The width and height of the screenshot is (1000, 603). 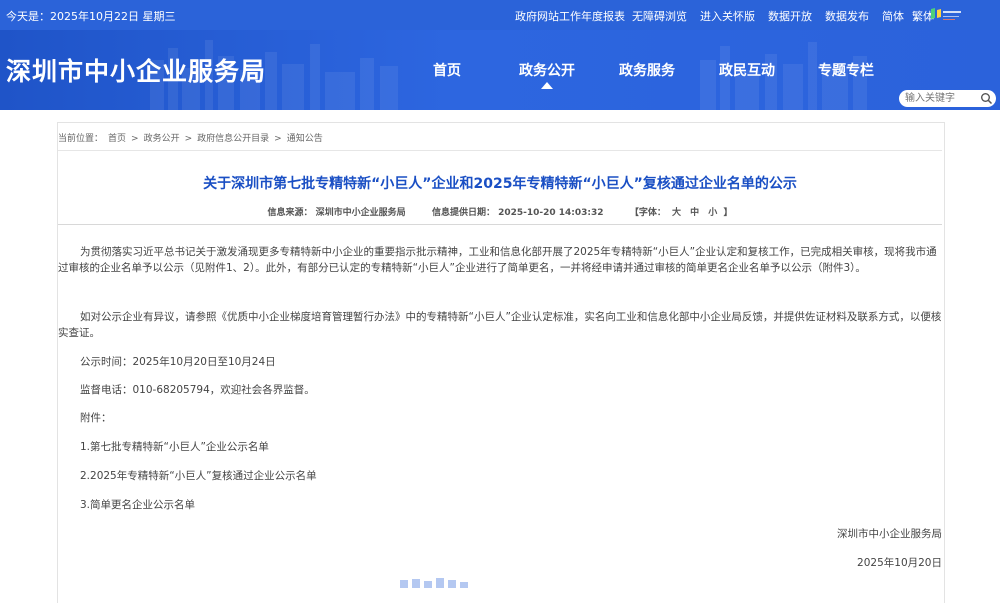 I want to click on attachment-link-2: 2.2025年专精特新“小巨人”复核通过企业公示名单, so click(x=198, y=475).